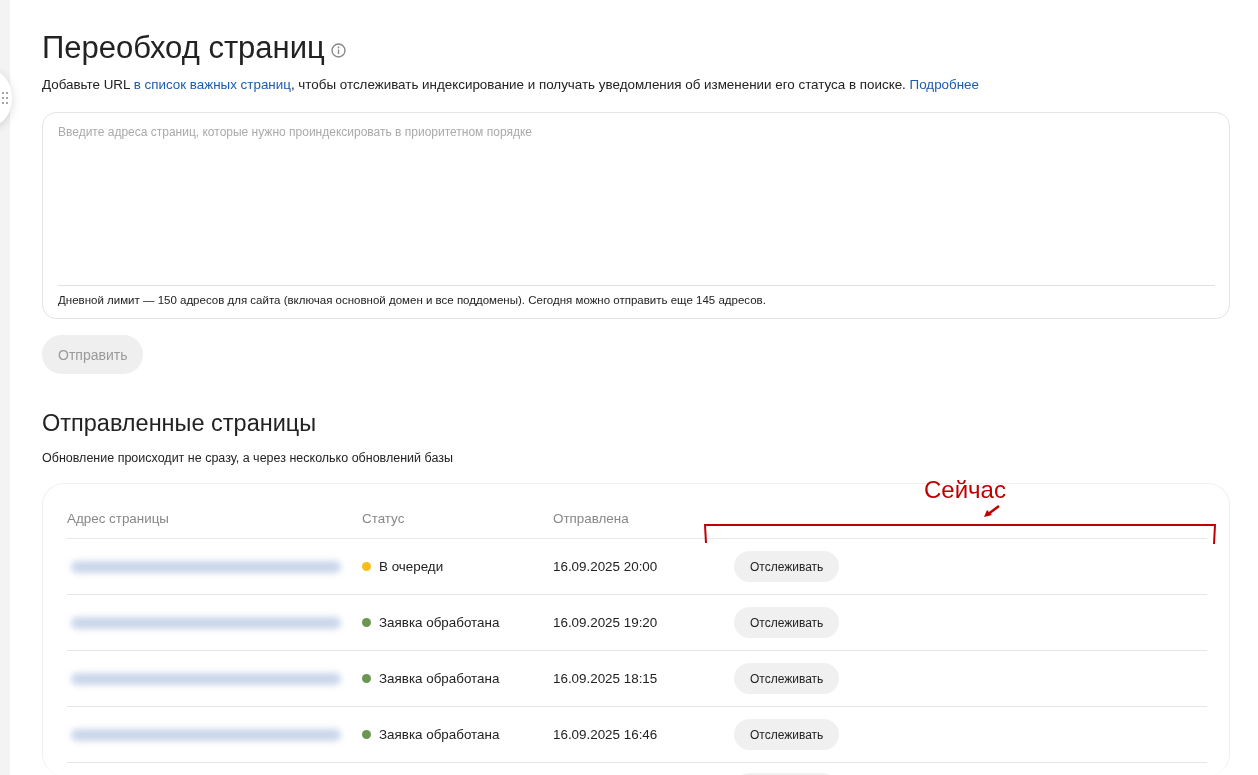 The width and height of the screenshot is (1258, 775). I want to click on sent-date: 16.09.2025 16:46, so click(606, 734).